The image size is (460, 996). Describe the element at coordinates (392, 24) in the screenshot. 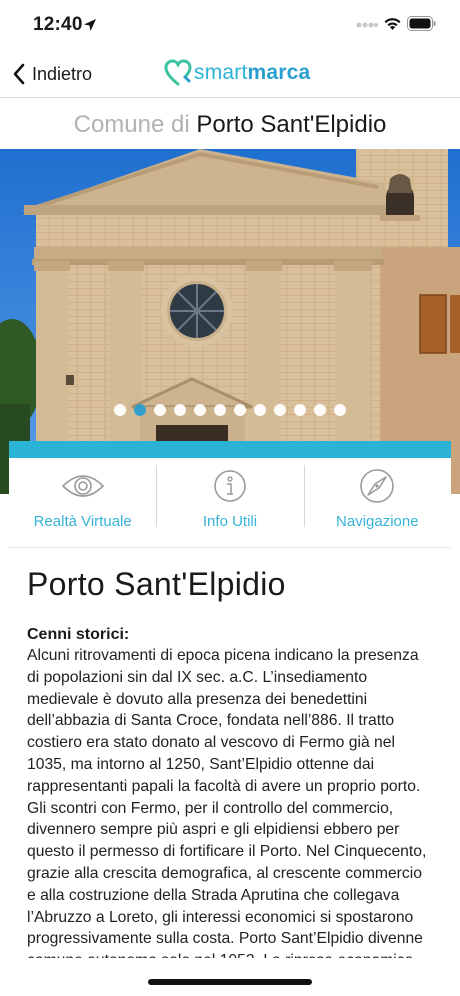

I see `wifi-icon` at that location.